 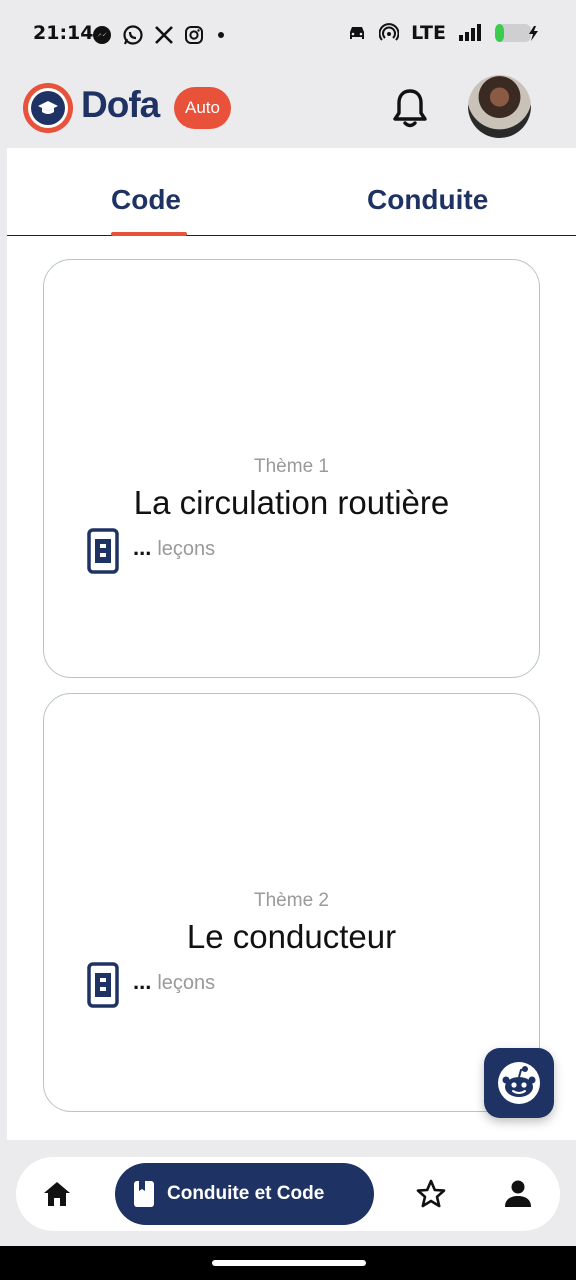 I want to click on whatsapp-icon, so click(x=133, y=35).